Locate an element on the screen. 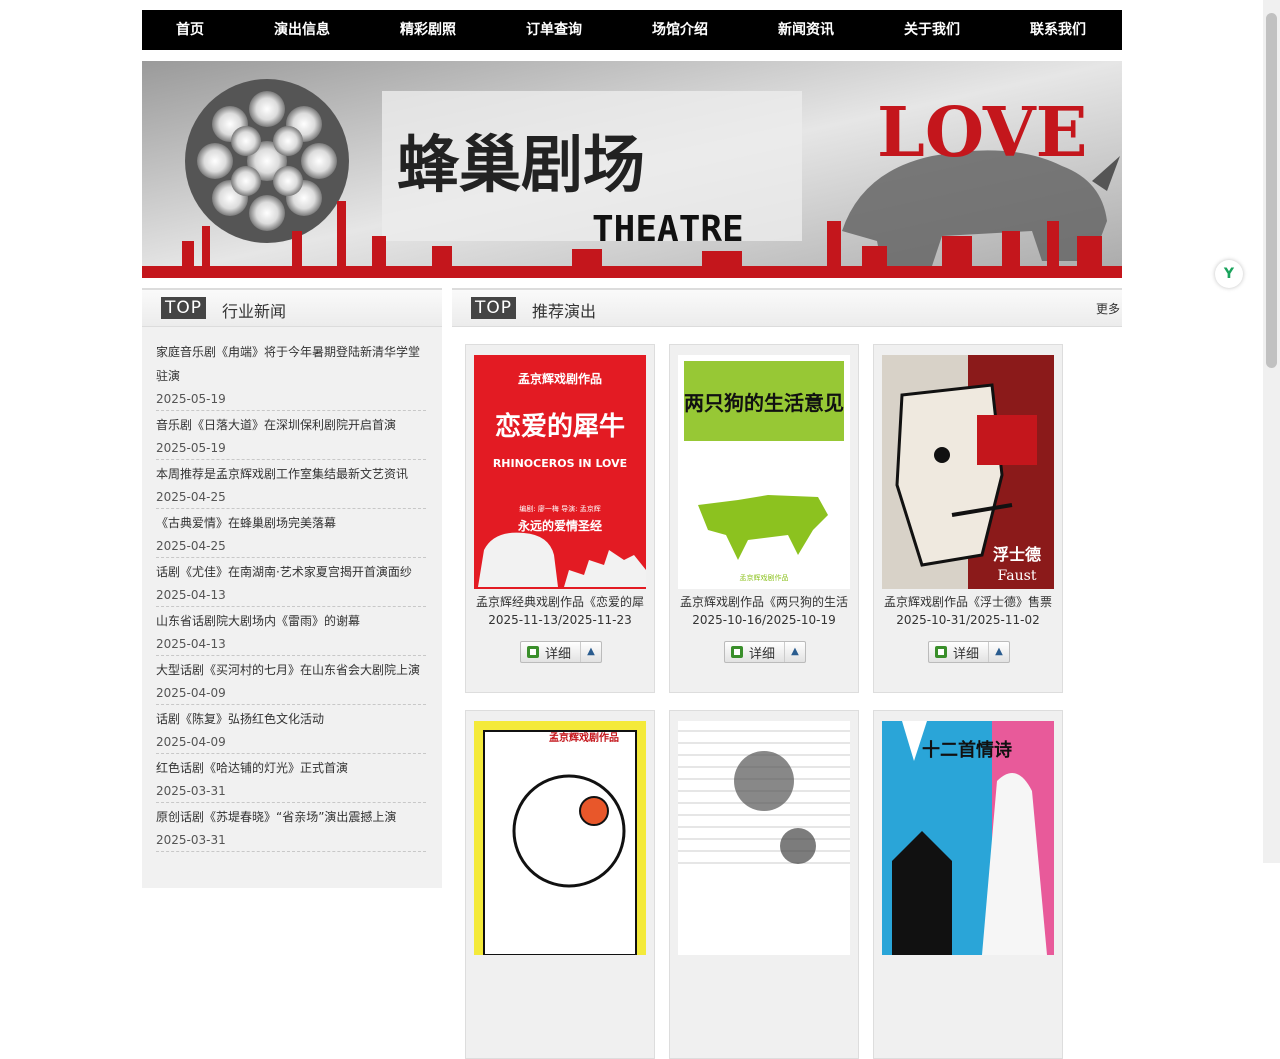 Image resolution: width=1280 pixels, height=1059 pixels. news-title-link: 原创话剧《苏堤春晓》“省亲场”演出震撼上演 is located at coordinates (291, 817).